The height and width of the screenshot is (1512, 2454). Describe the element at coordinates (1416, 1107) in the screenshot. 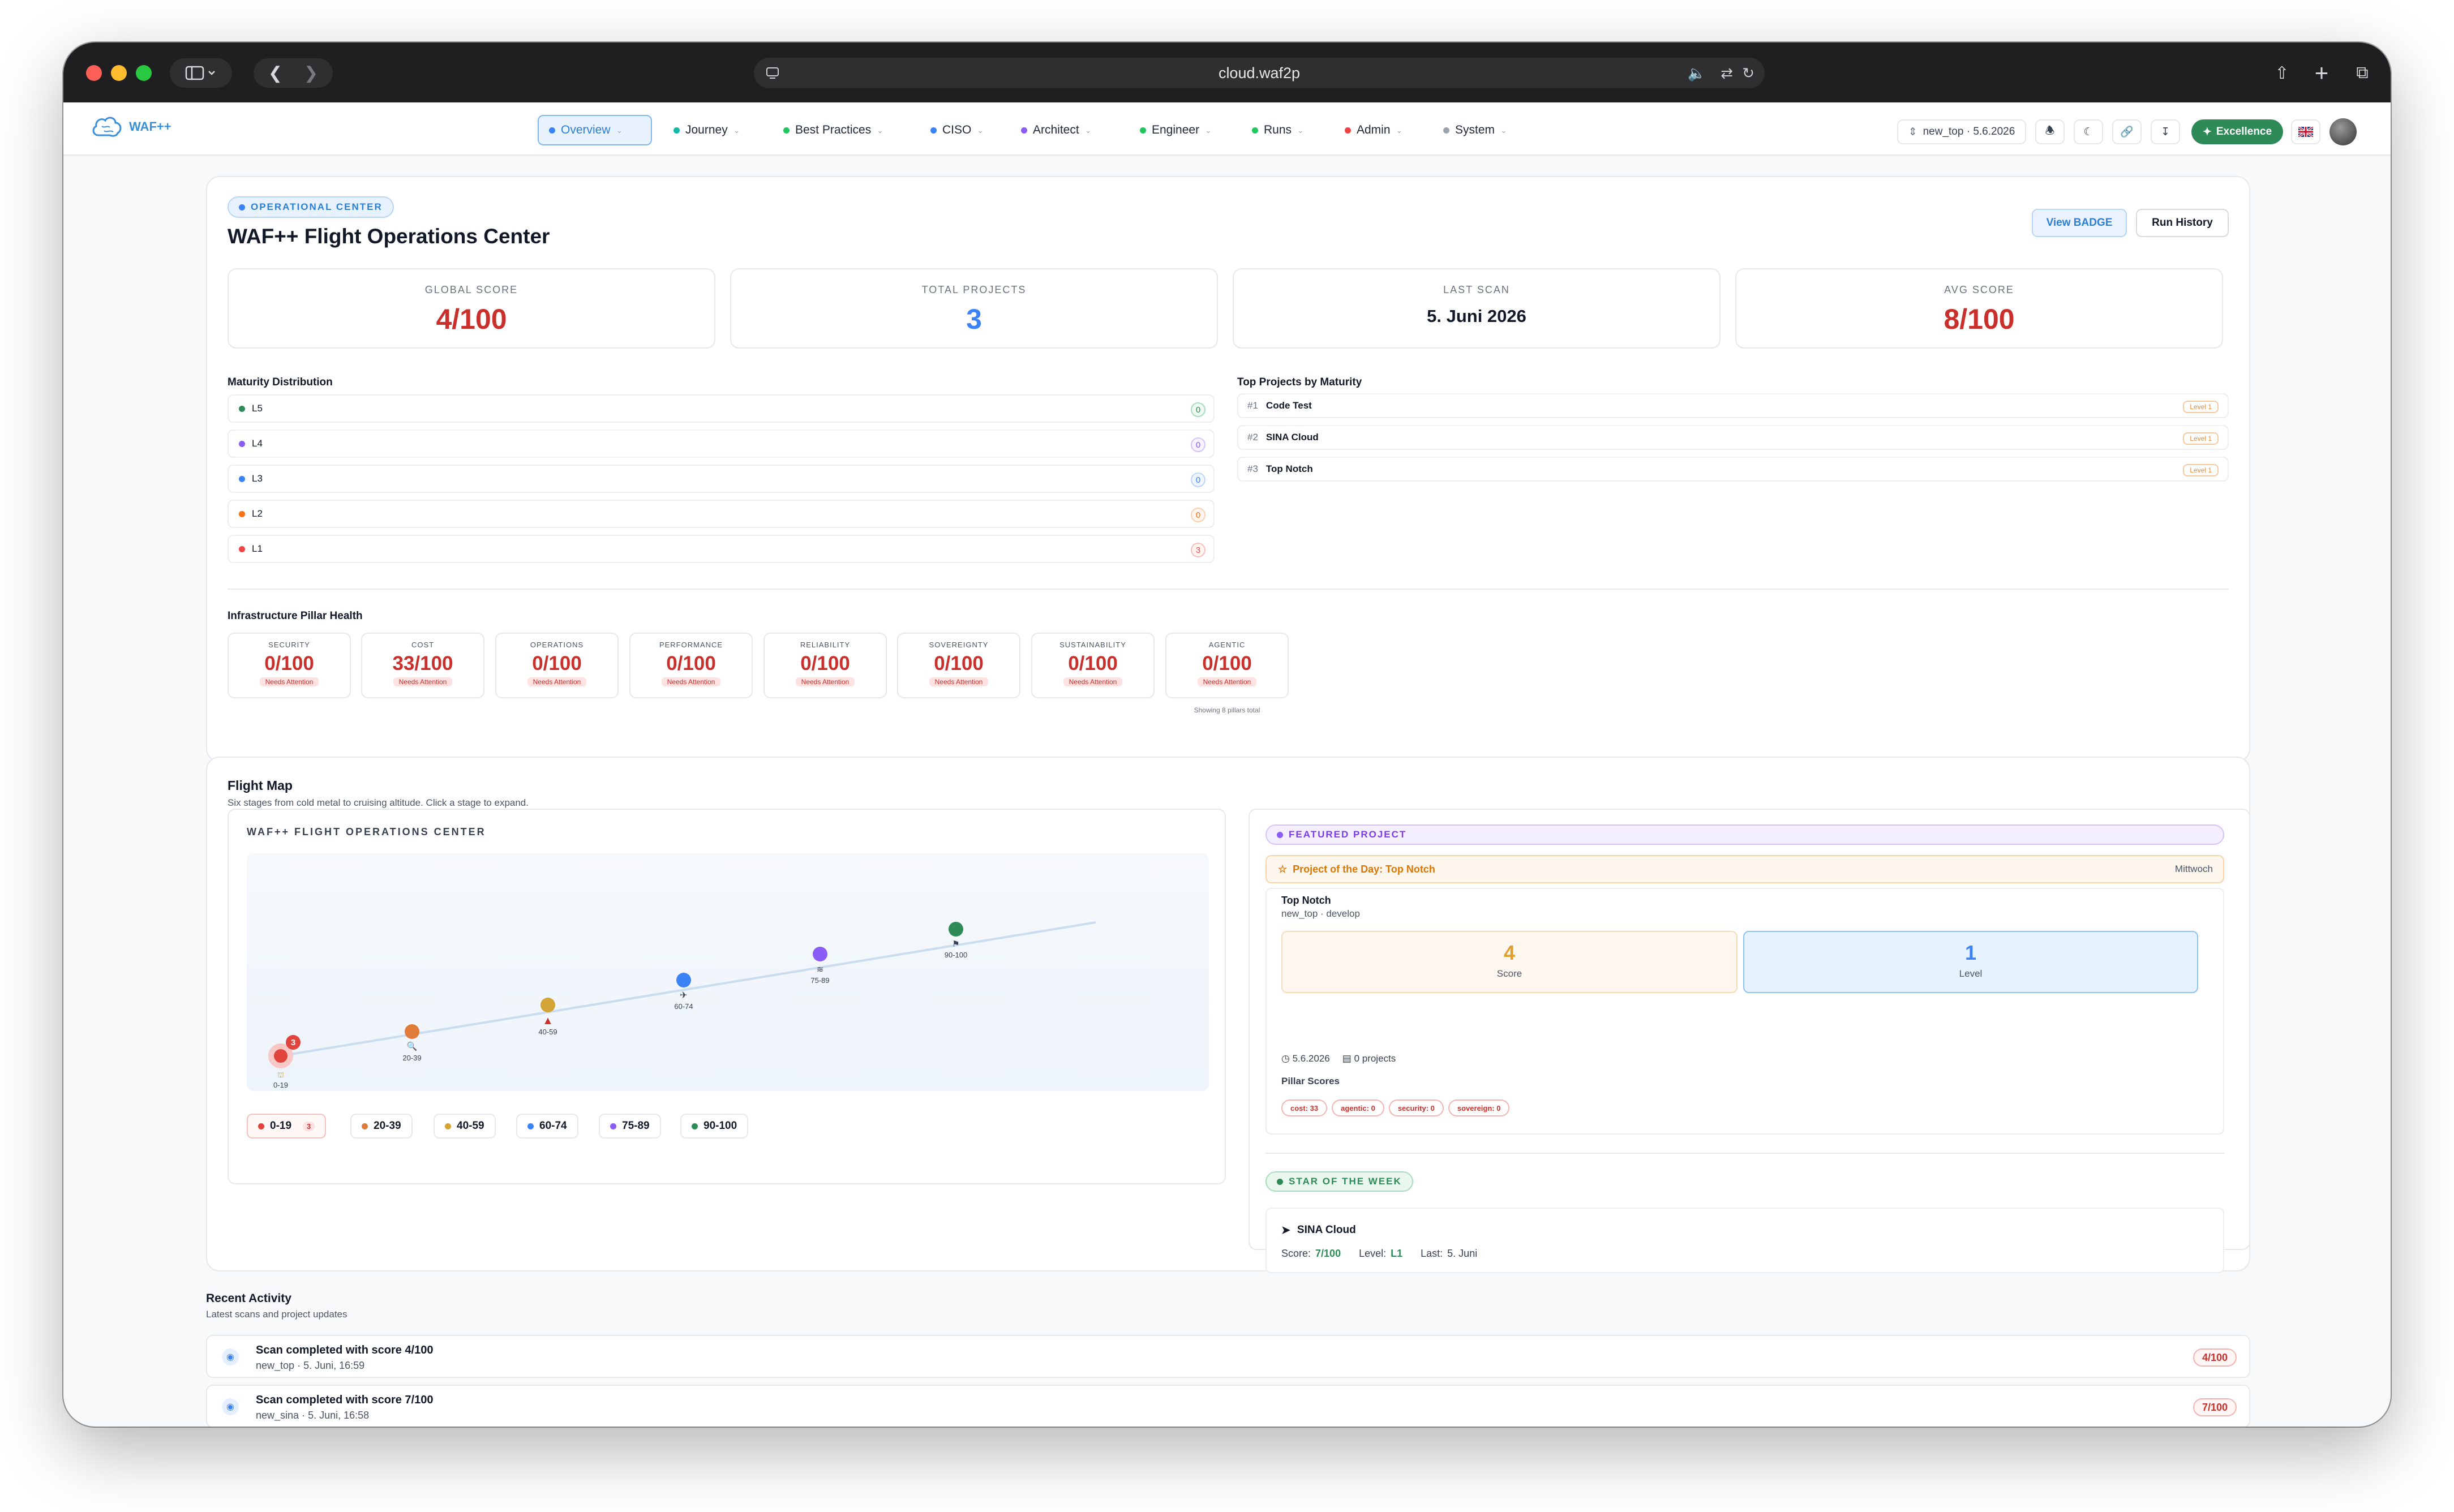

I see `pillar-chip: security: 0` at that location.